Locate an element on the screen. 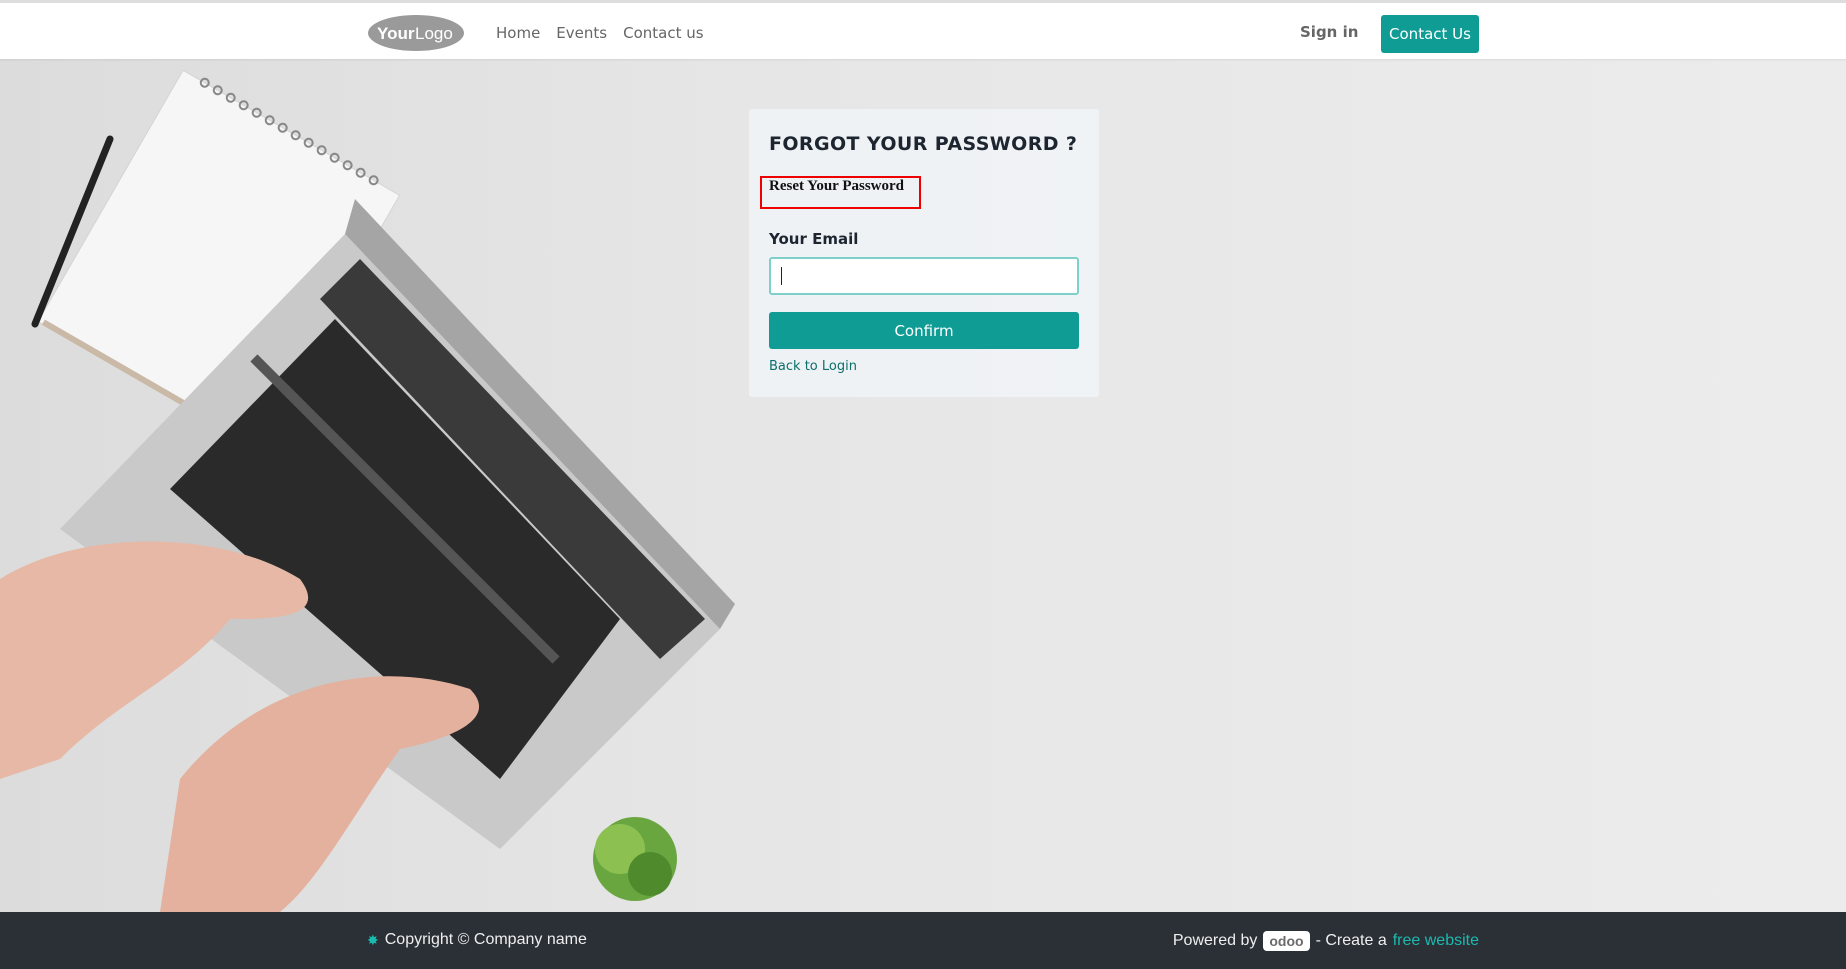 The image size is (1846, 969). powered-by: Powered by odoo - Create a free website is located at coordinates (1326, 941).